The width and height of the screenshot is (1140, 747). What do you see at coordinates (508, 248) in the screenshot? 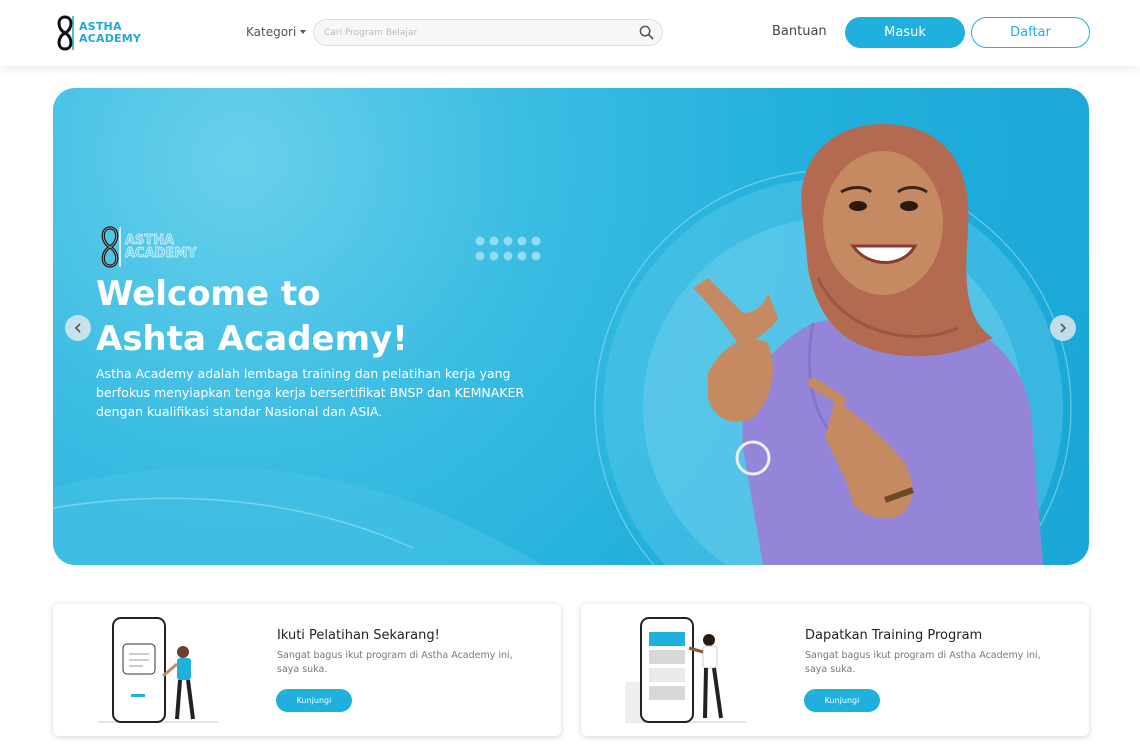
I see `dot-pattern-decoration` at bounding box center [508, 248].